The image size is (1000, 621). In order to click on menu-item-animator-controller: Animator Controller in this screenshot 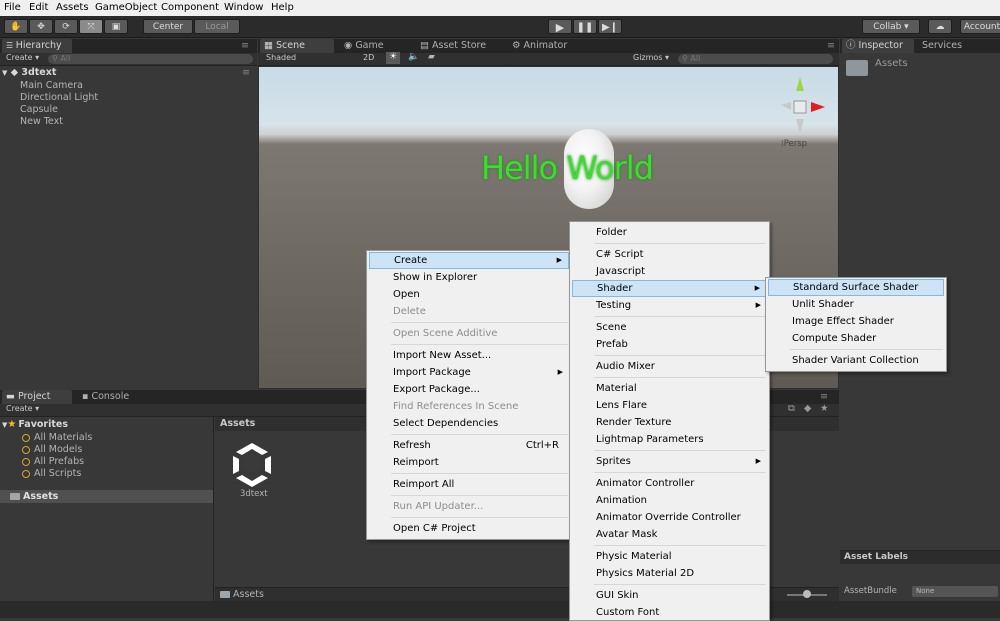, I will do `click(669, 483)`.